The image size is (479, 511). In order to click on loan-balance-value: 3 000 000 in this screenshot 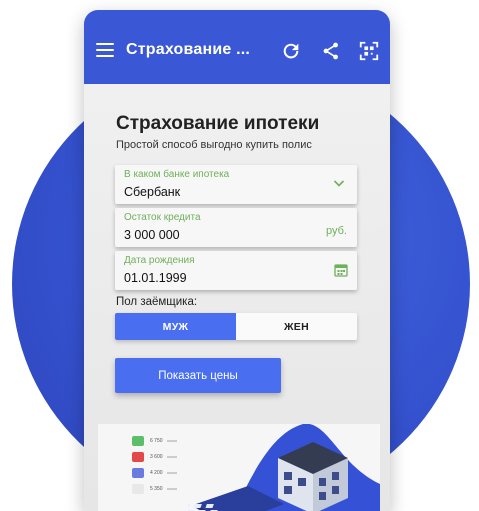, I will do `click(152, 235)`.